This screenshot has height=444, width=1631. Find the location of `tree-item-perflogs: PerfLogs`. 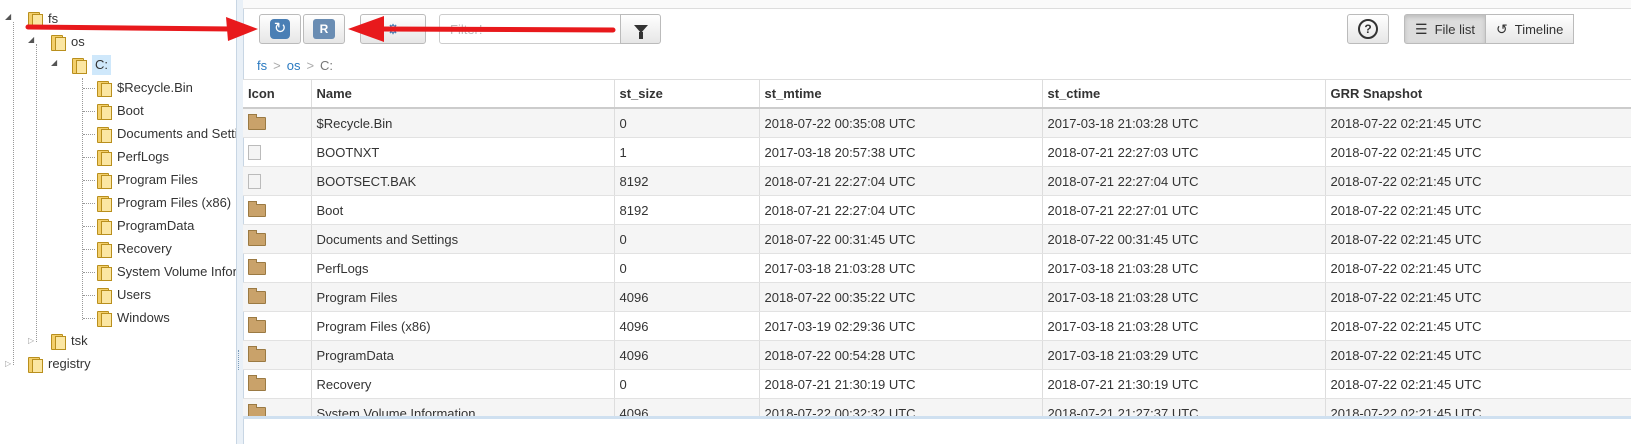

tree-item-perflogs: PerfLogs is located at coordinates (132, 157).